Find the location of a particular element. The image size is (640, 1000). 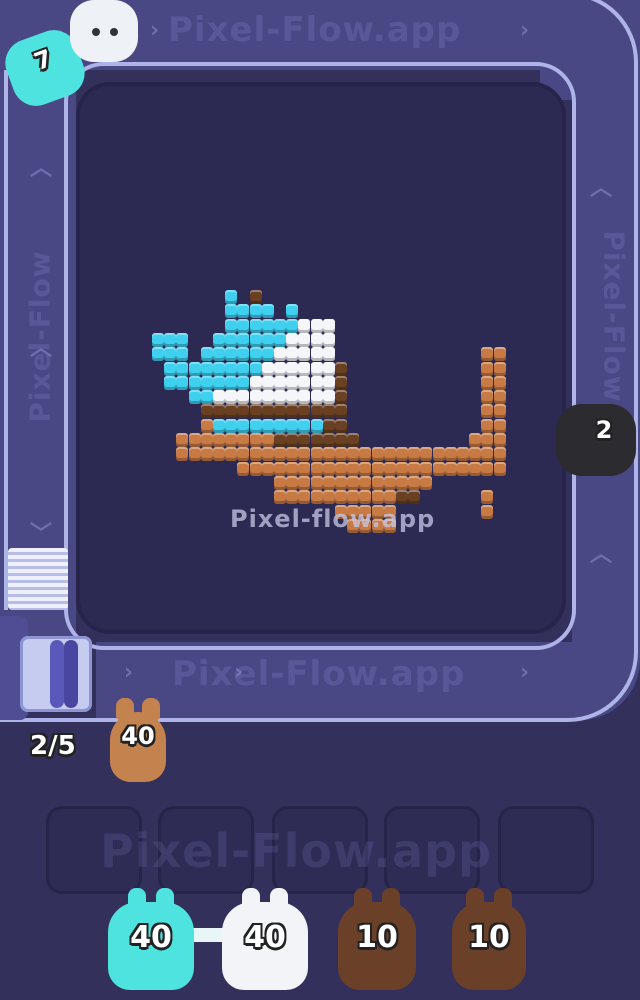

watermark-side-right: Pixel-Flow is located at coordinates (614, 316).